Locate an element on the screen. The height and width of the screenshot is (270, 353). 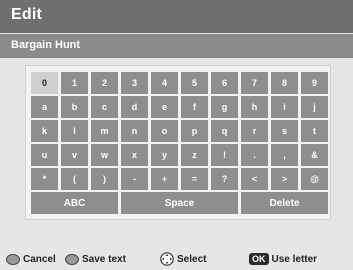
text-input-field: Bargain Hunt is located at coordinates (176, 46).